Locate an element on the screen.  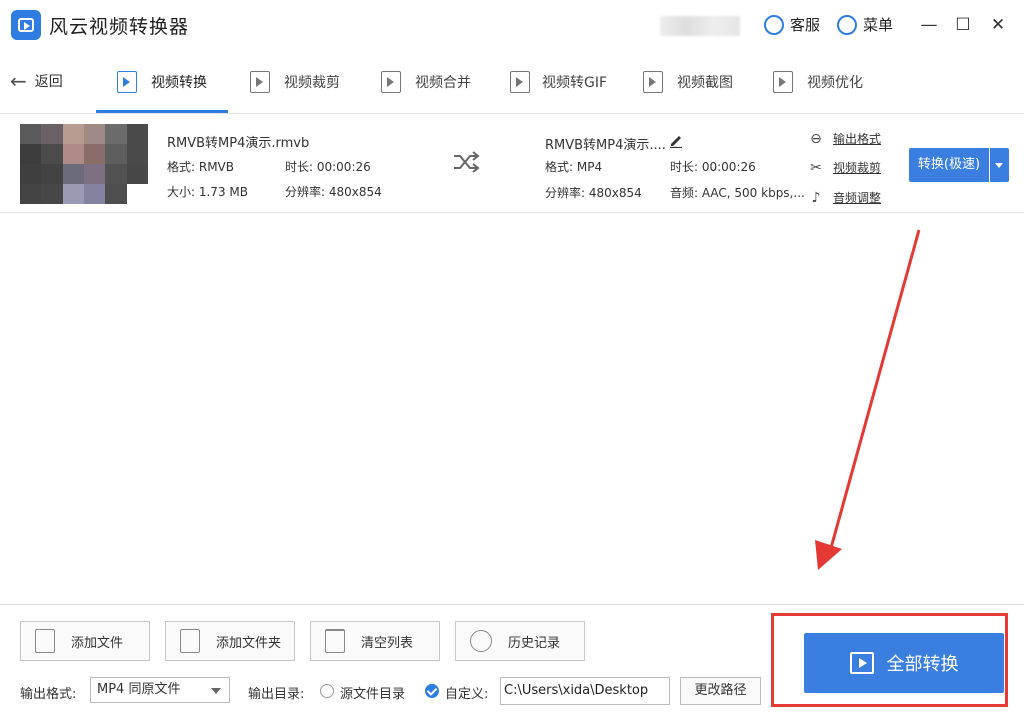
source-size: 大小: 1.73 MB is located at coordinates (207, 192).